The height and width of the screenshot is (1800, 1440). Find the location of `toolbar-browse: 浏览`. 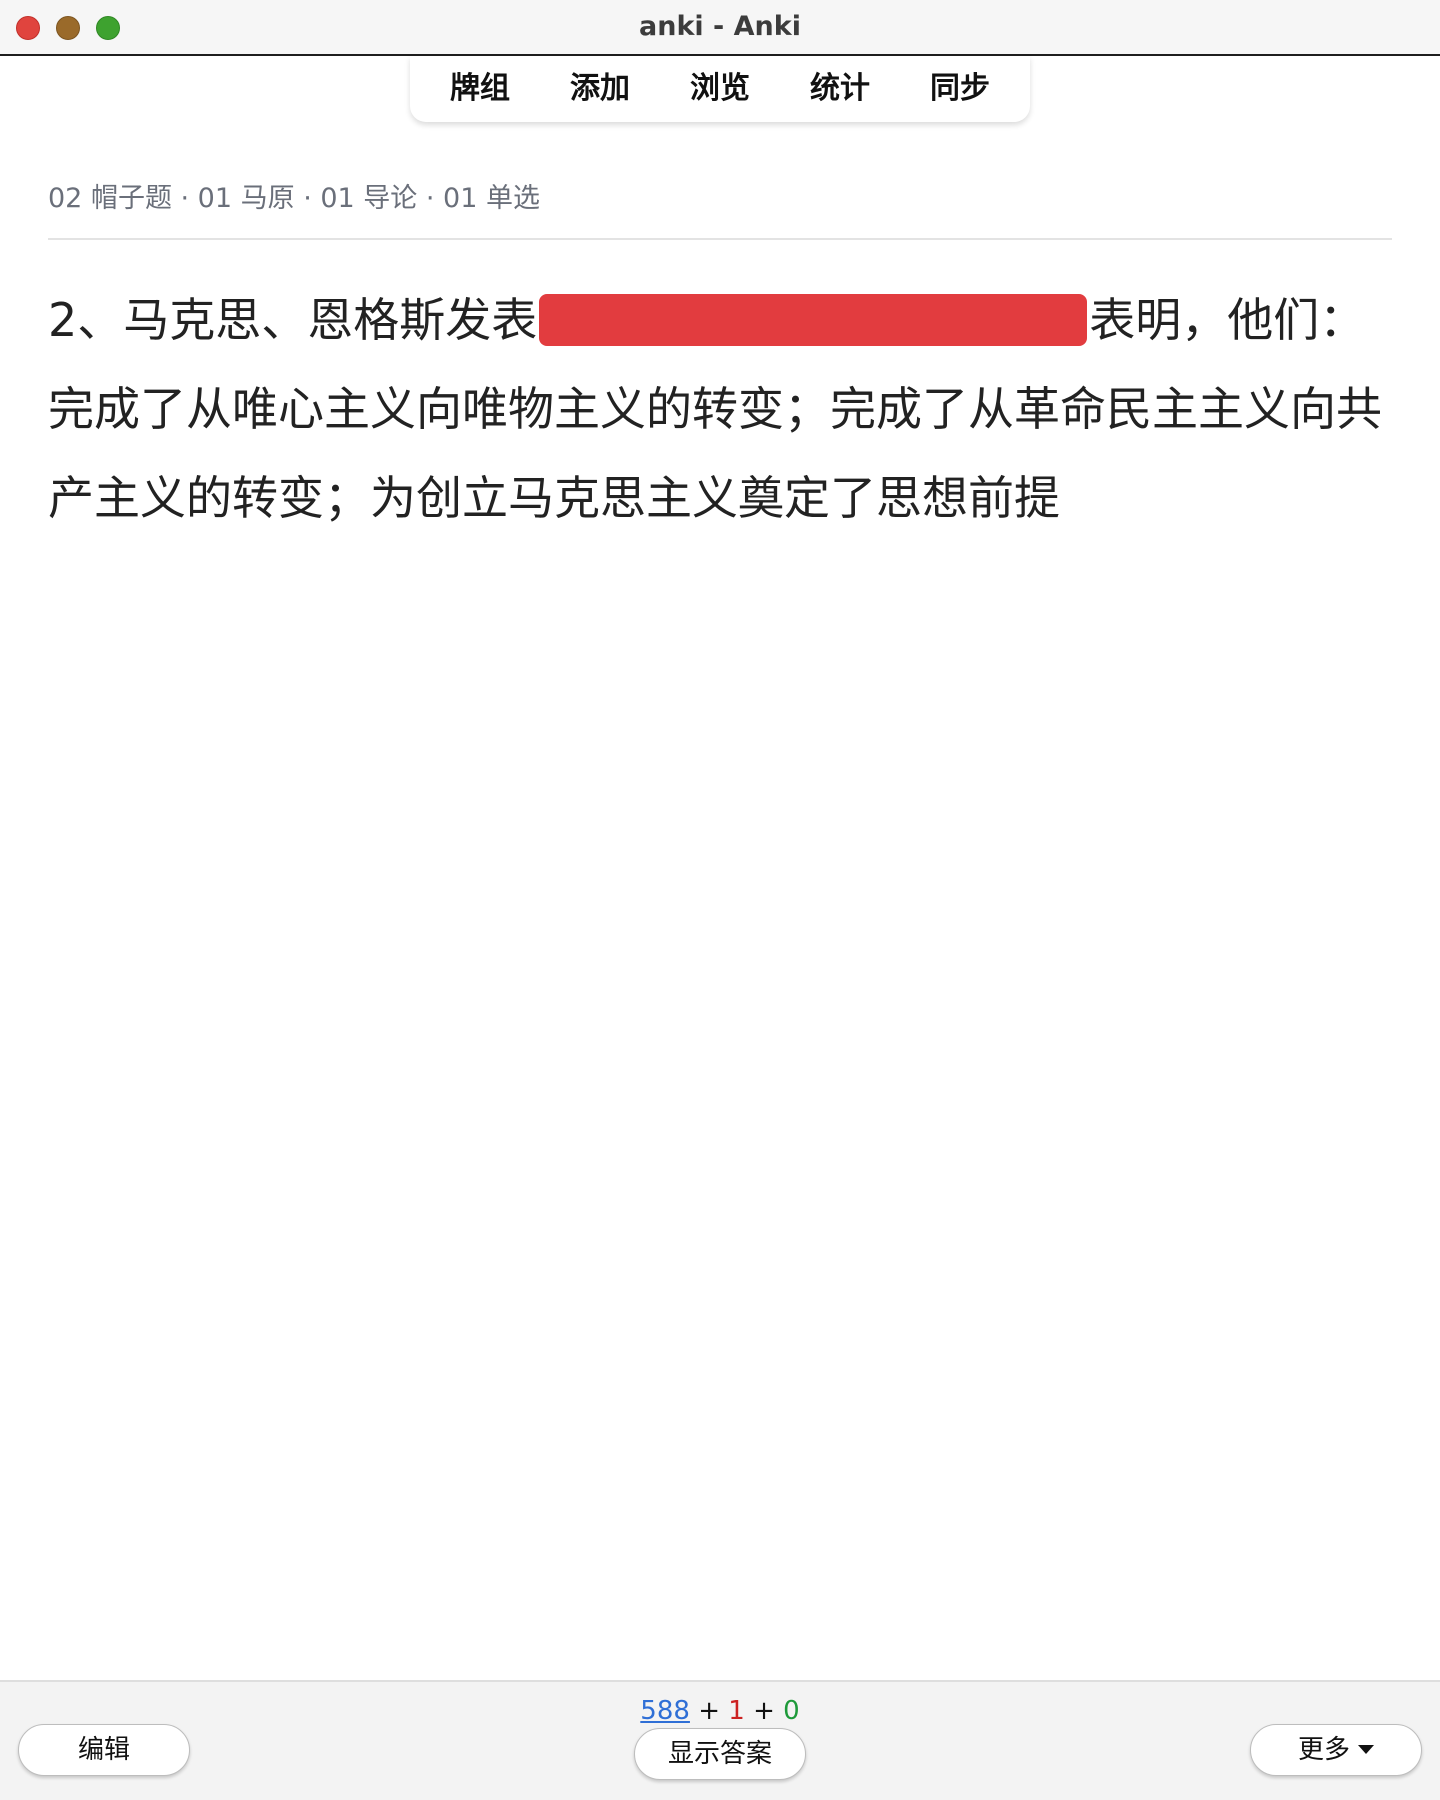

toolbar-browse: 浏览 is located at coordinates (720, 89).